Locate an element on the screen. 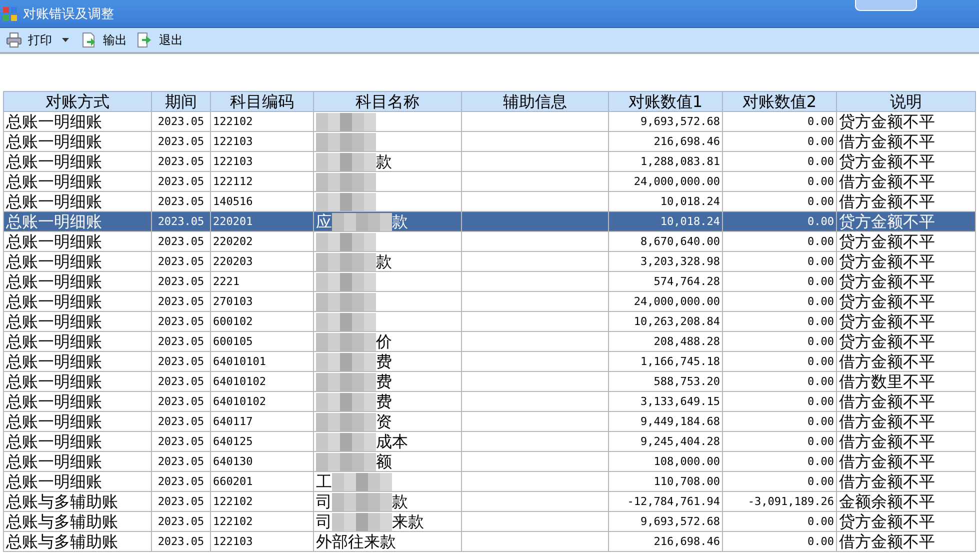  cell-text: 资 is located at coordinates (384, 421).